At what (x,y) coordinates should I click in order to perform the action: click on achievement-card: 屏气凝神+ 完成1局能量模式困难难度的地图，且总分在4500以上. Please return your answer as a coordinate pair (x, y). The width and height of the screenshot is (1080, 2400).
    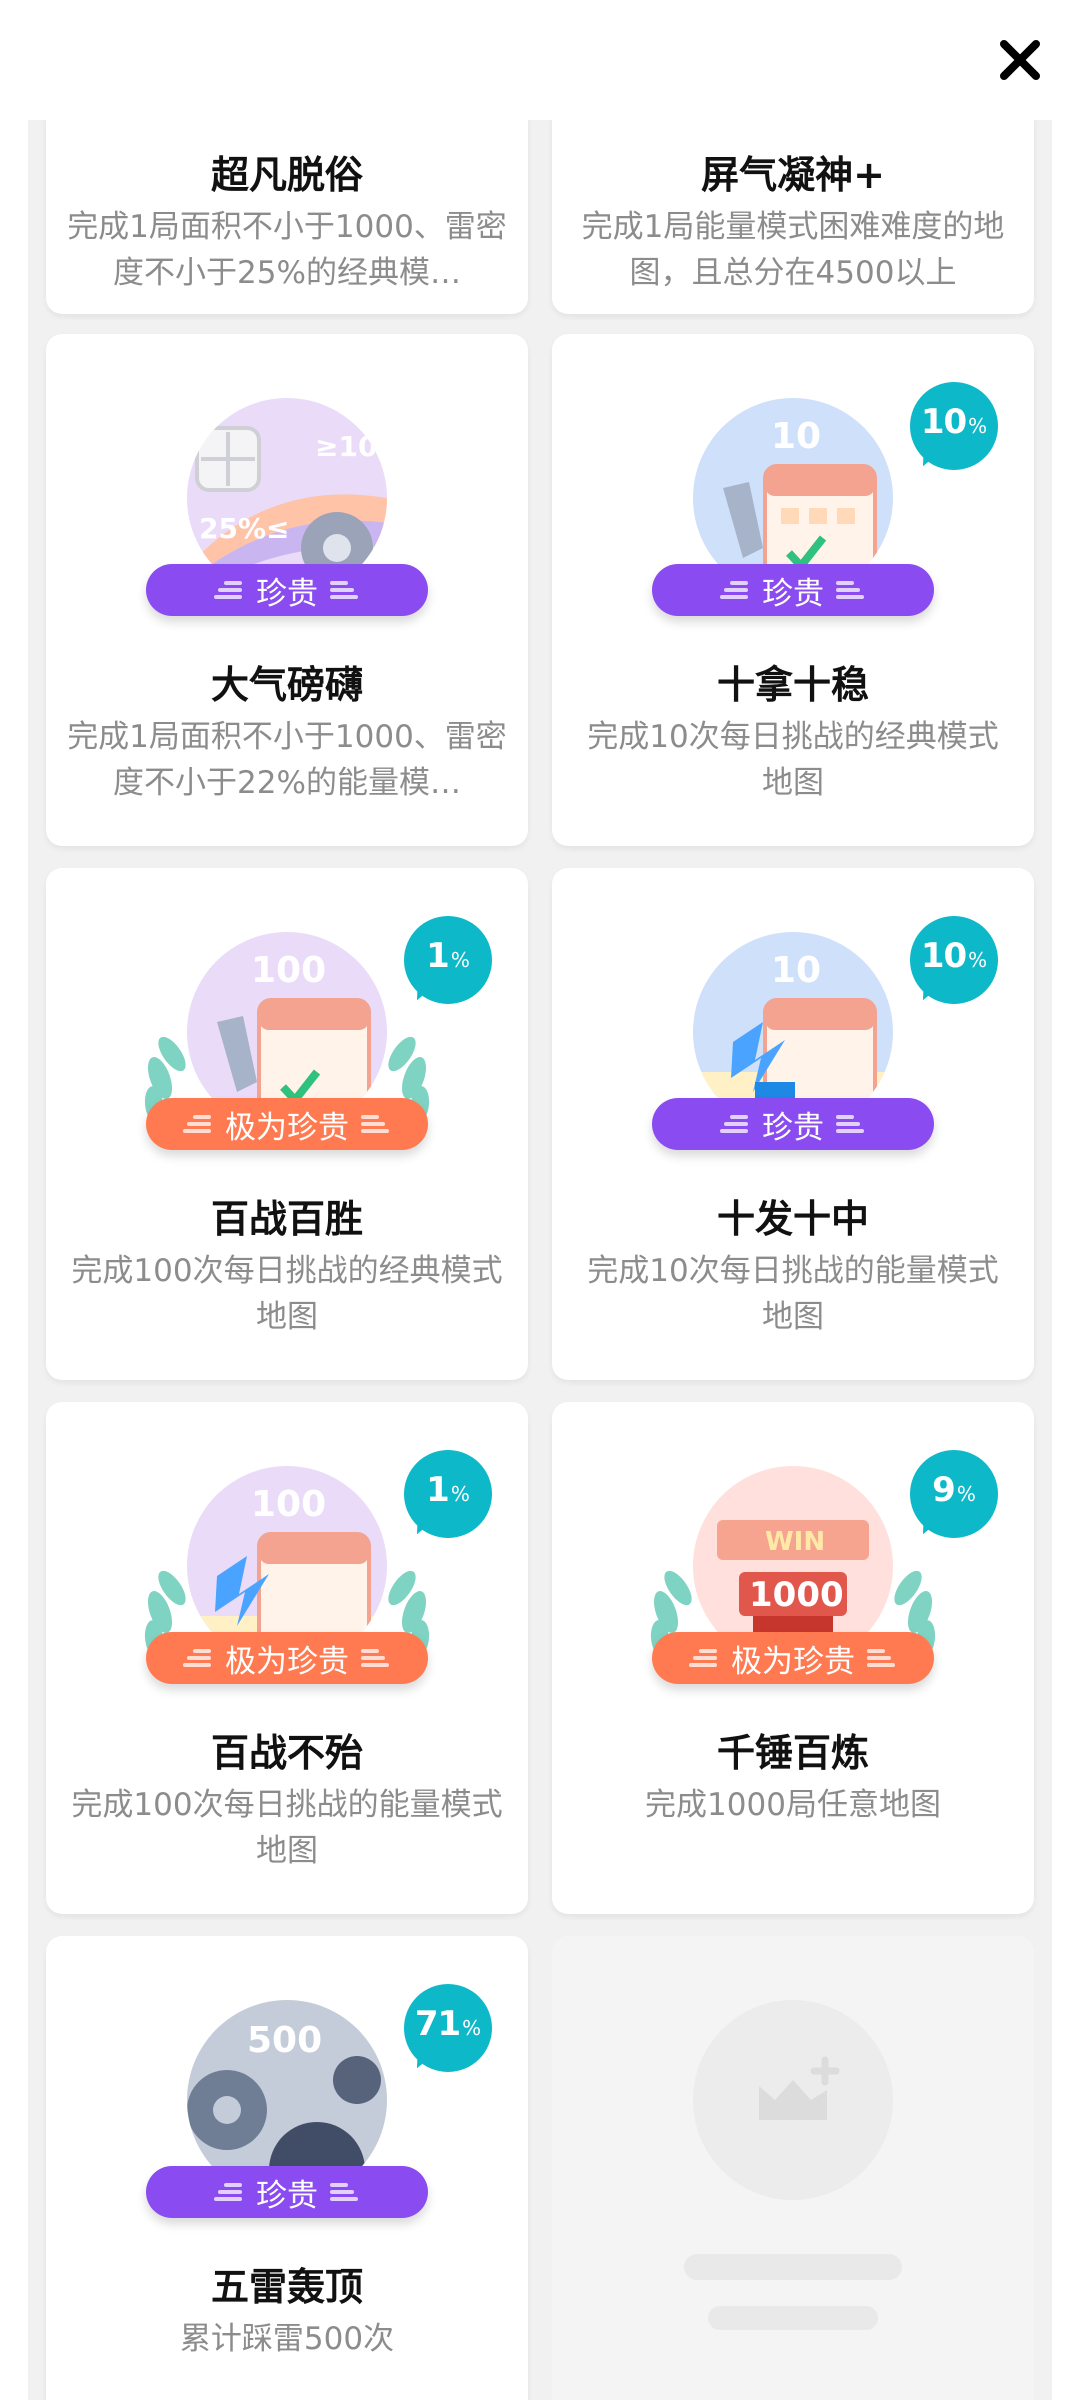
    Looking at the image, I should click on (793, 217).